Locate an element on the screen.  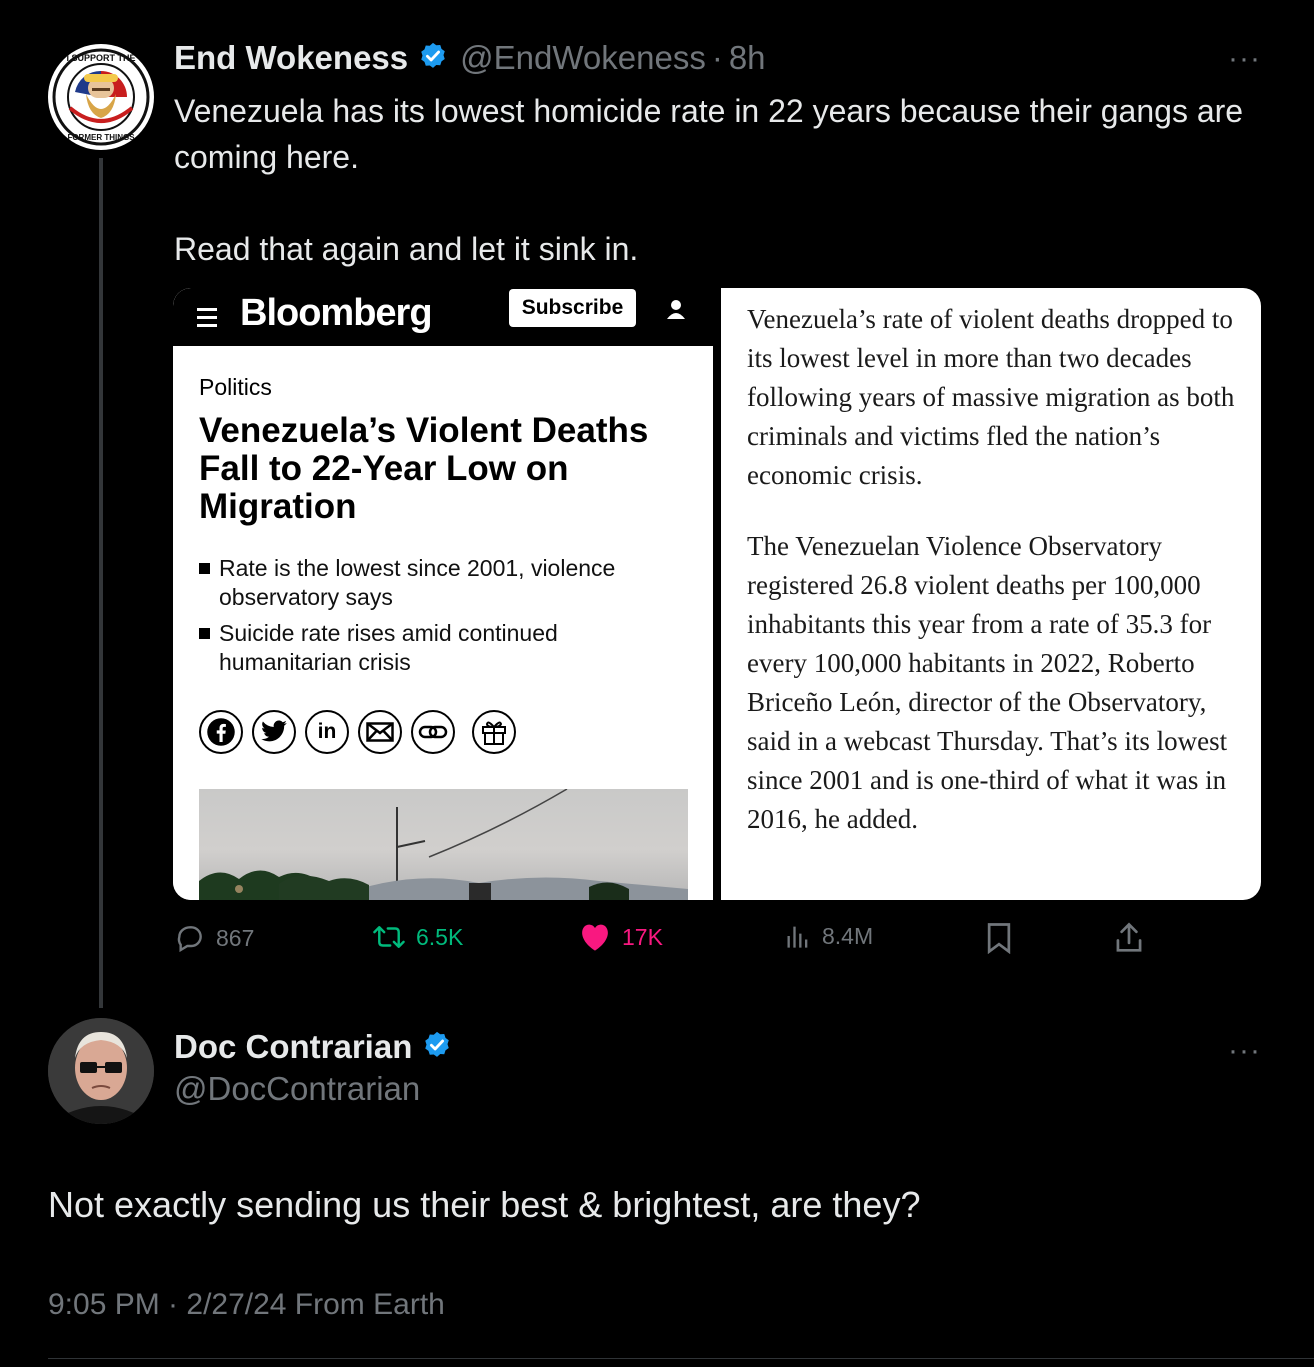
reply-author-name: Doc Contrarian is located at coordinates (293, 1047).